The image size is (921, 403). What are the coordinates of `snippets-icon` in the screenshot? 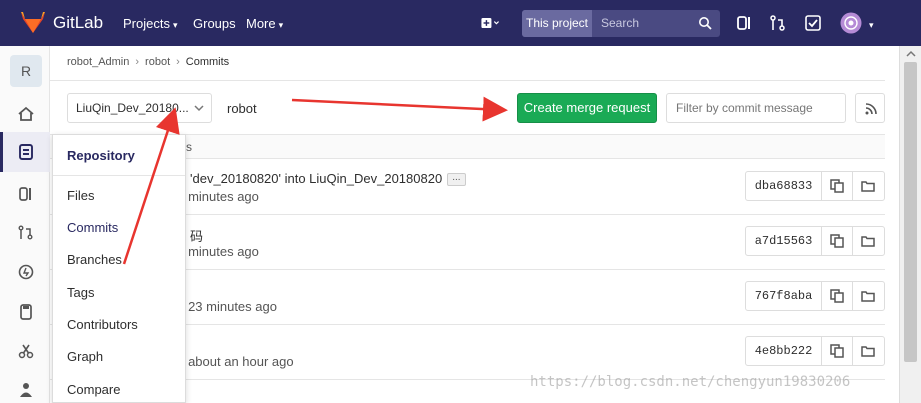 It's located at (26, 351).